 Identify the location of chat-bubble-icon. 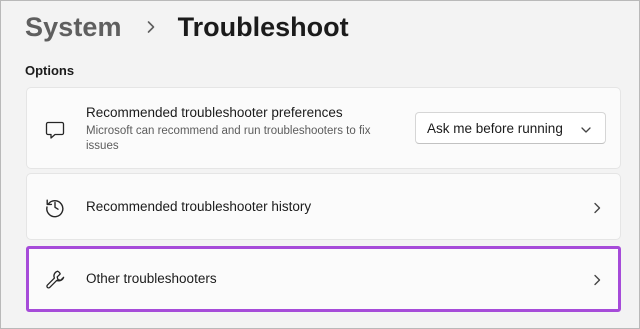
(55, 130).